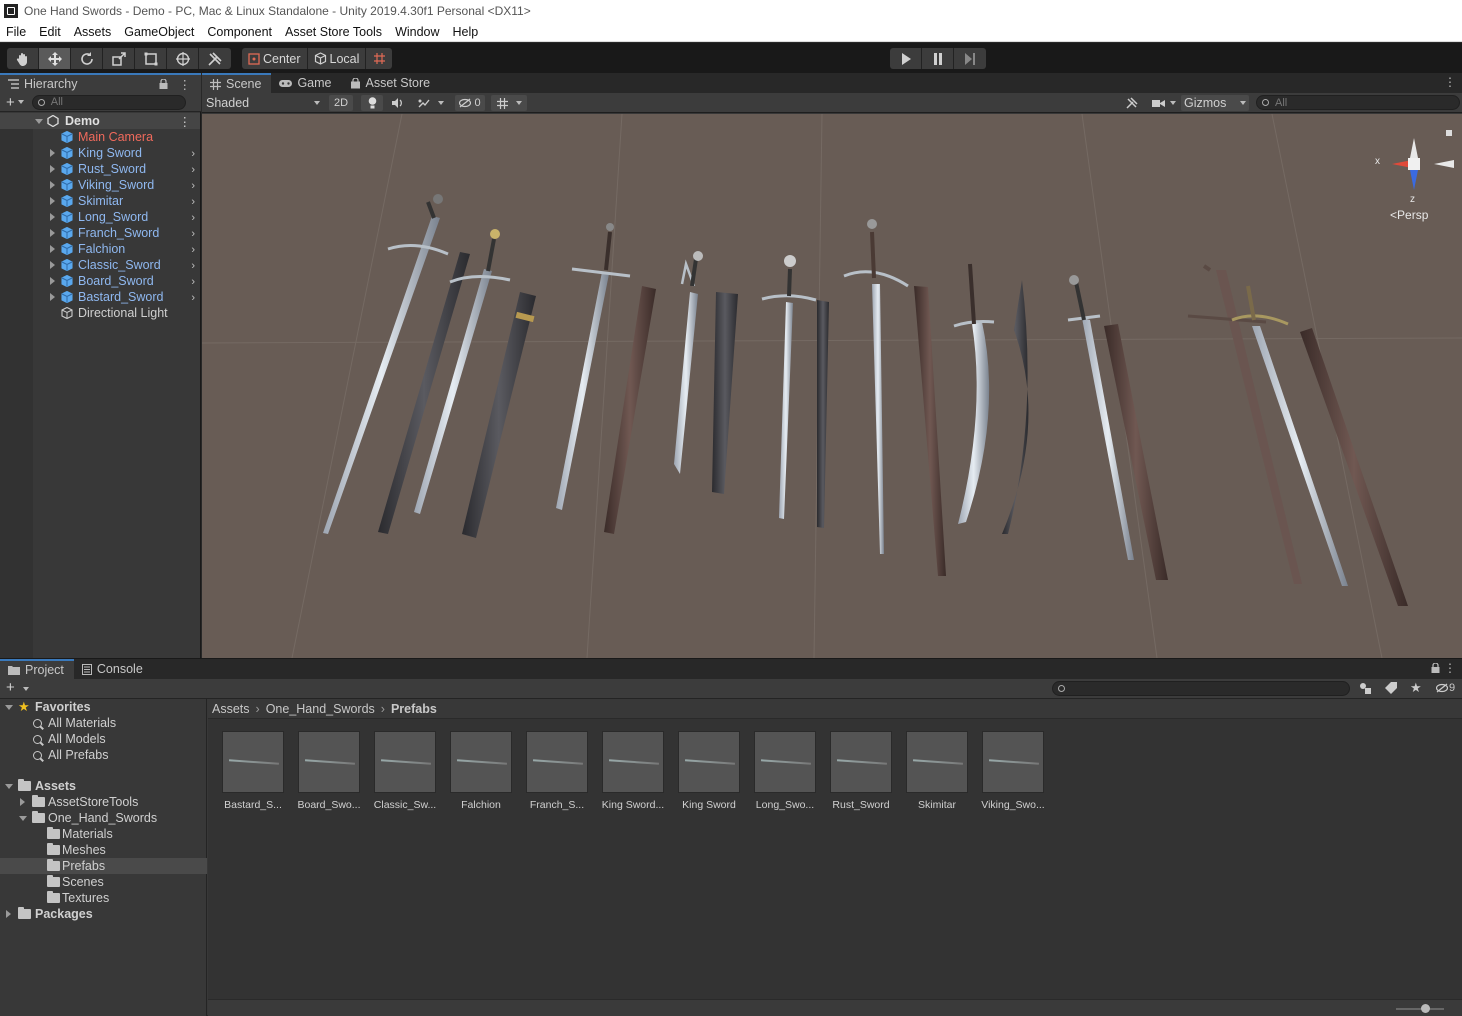 This screenshot has height=1016, width=1462. Describe the element at coordinates (100, 281) in the screenshot. I see `hierarchy-item: Board_Sword ›` at that location.